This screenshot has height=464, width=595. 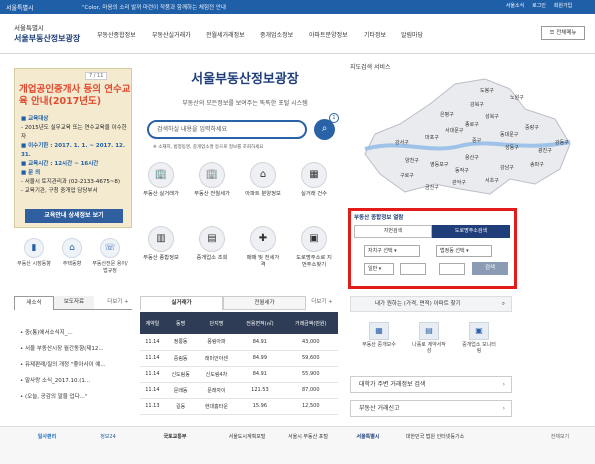 What do you see at coordinates (462, 170) in the screenshot?
I see `map-district: 동작구` at bounding box center [462, 170].